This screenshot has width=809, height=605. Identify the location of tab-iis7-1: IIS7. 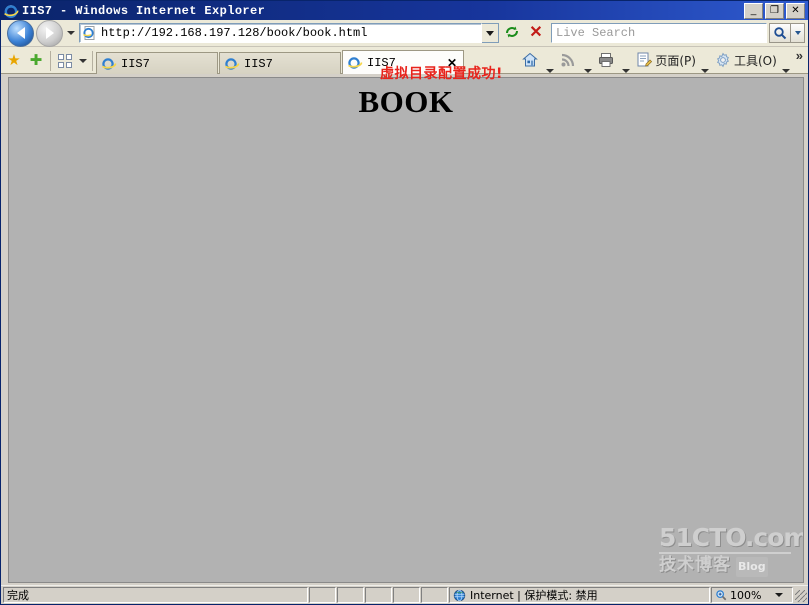
(157, 63).